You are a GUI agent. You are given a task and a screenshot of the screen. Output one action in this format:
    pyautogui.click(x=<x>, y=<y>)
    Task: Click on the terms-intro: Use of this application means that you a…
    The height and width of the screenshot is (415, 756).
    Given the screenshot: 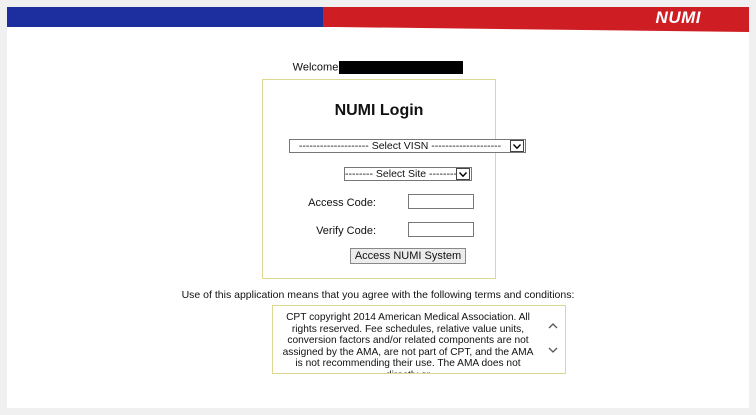 What is the action you would take?
    pyautogui.click(x=378, y=295)
    